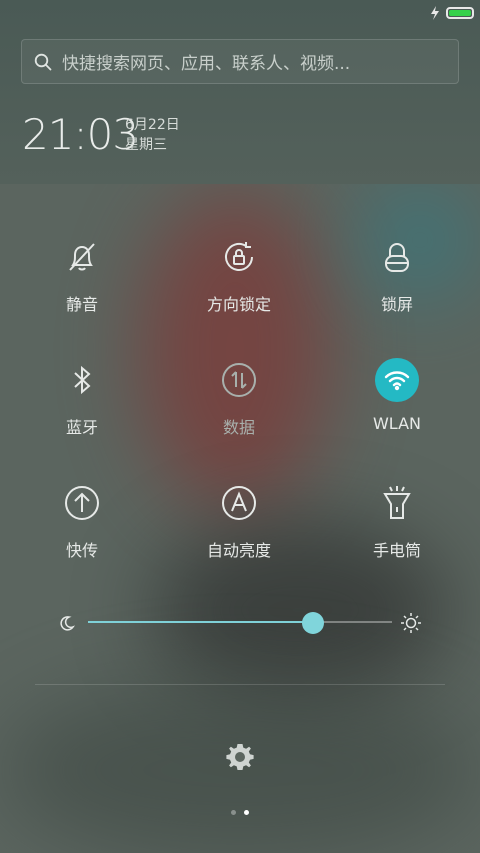  I want to click on toggle-mobile-data: 数据, so click(239, 393).